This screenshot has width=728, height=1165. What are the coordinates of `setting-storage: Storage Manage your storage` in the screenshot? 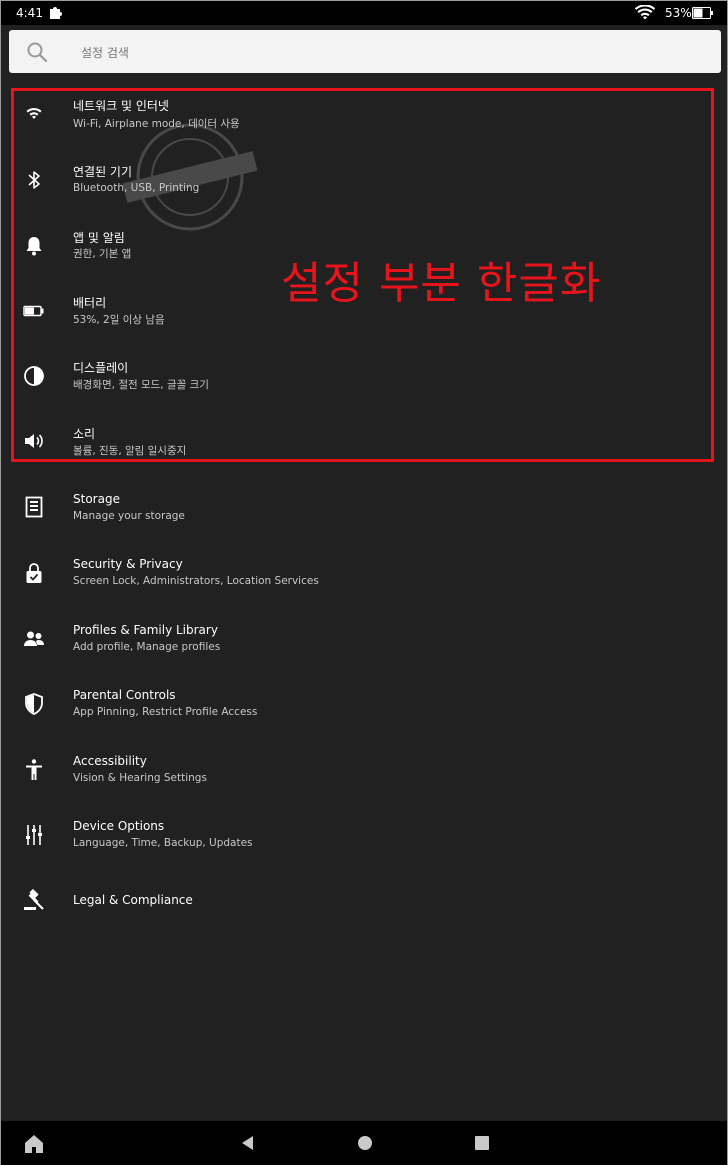 It's located at (364, 516).